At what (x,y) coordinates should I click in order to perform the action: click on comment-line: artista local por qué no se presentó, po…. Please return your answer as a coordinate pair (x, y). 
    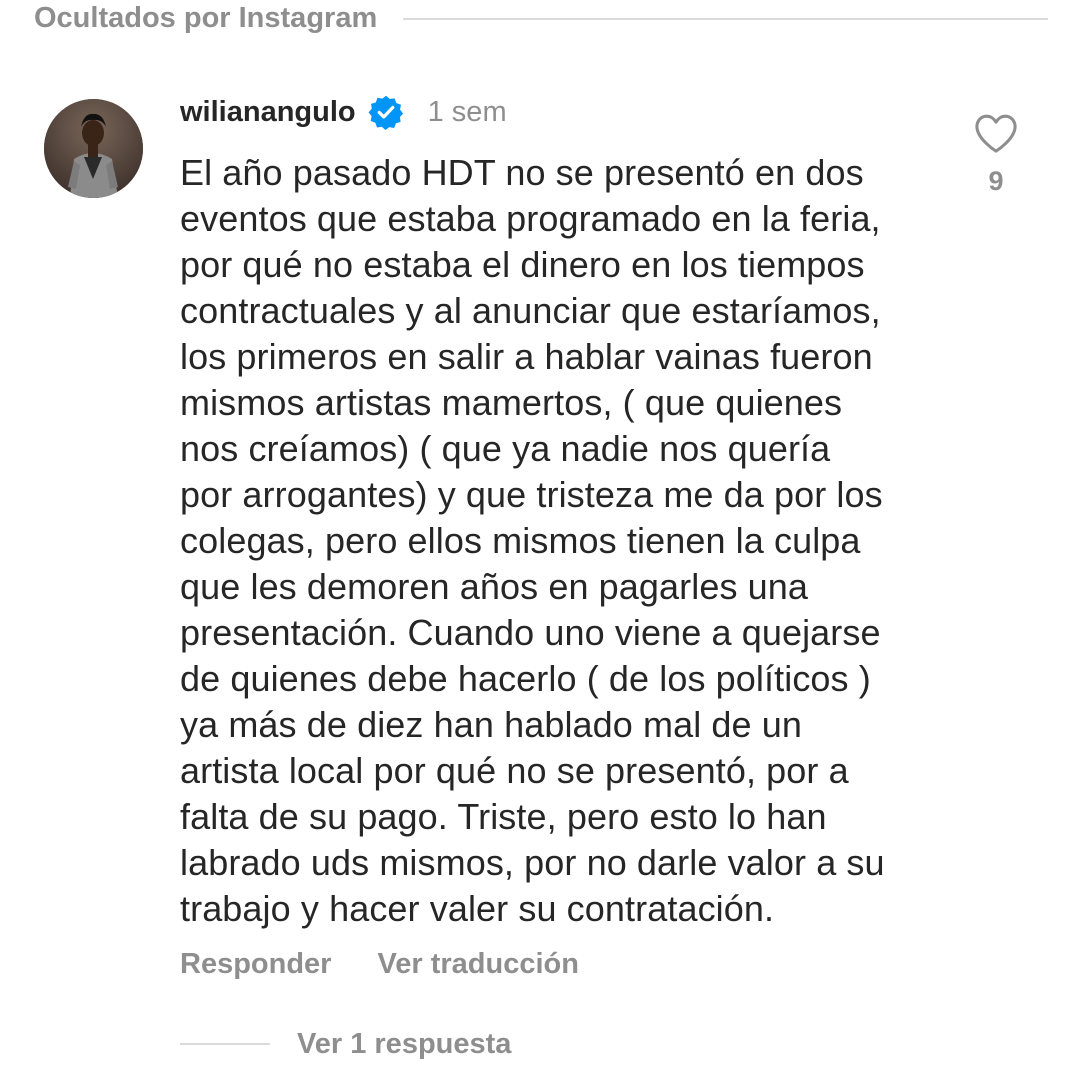
    Looking at the image, I should click on (514, 770).